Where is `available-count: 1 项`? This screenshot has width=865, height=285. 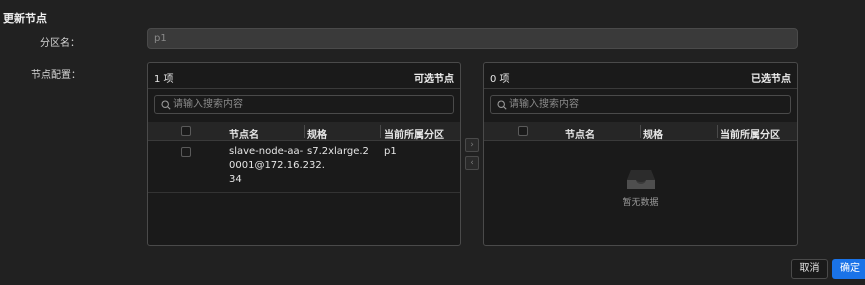
available-count: 1 项 is located at coordinates (164, 79).